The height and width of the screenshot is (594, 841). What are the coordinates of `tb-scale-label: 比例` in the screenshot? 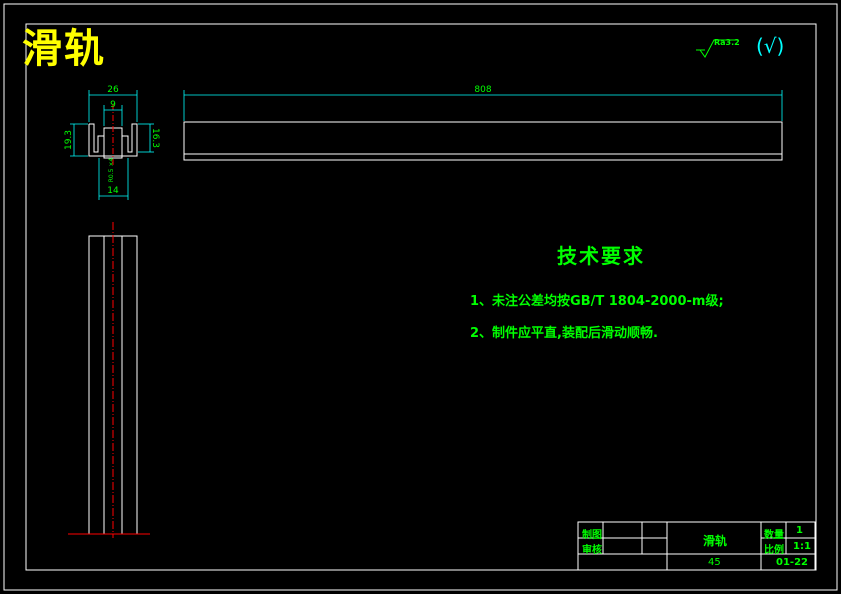 It's located at (774, 550).